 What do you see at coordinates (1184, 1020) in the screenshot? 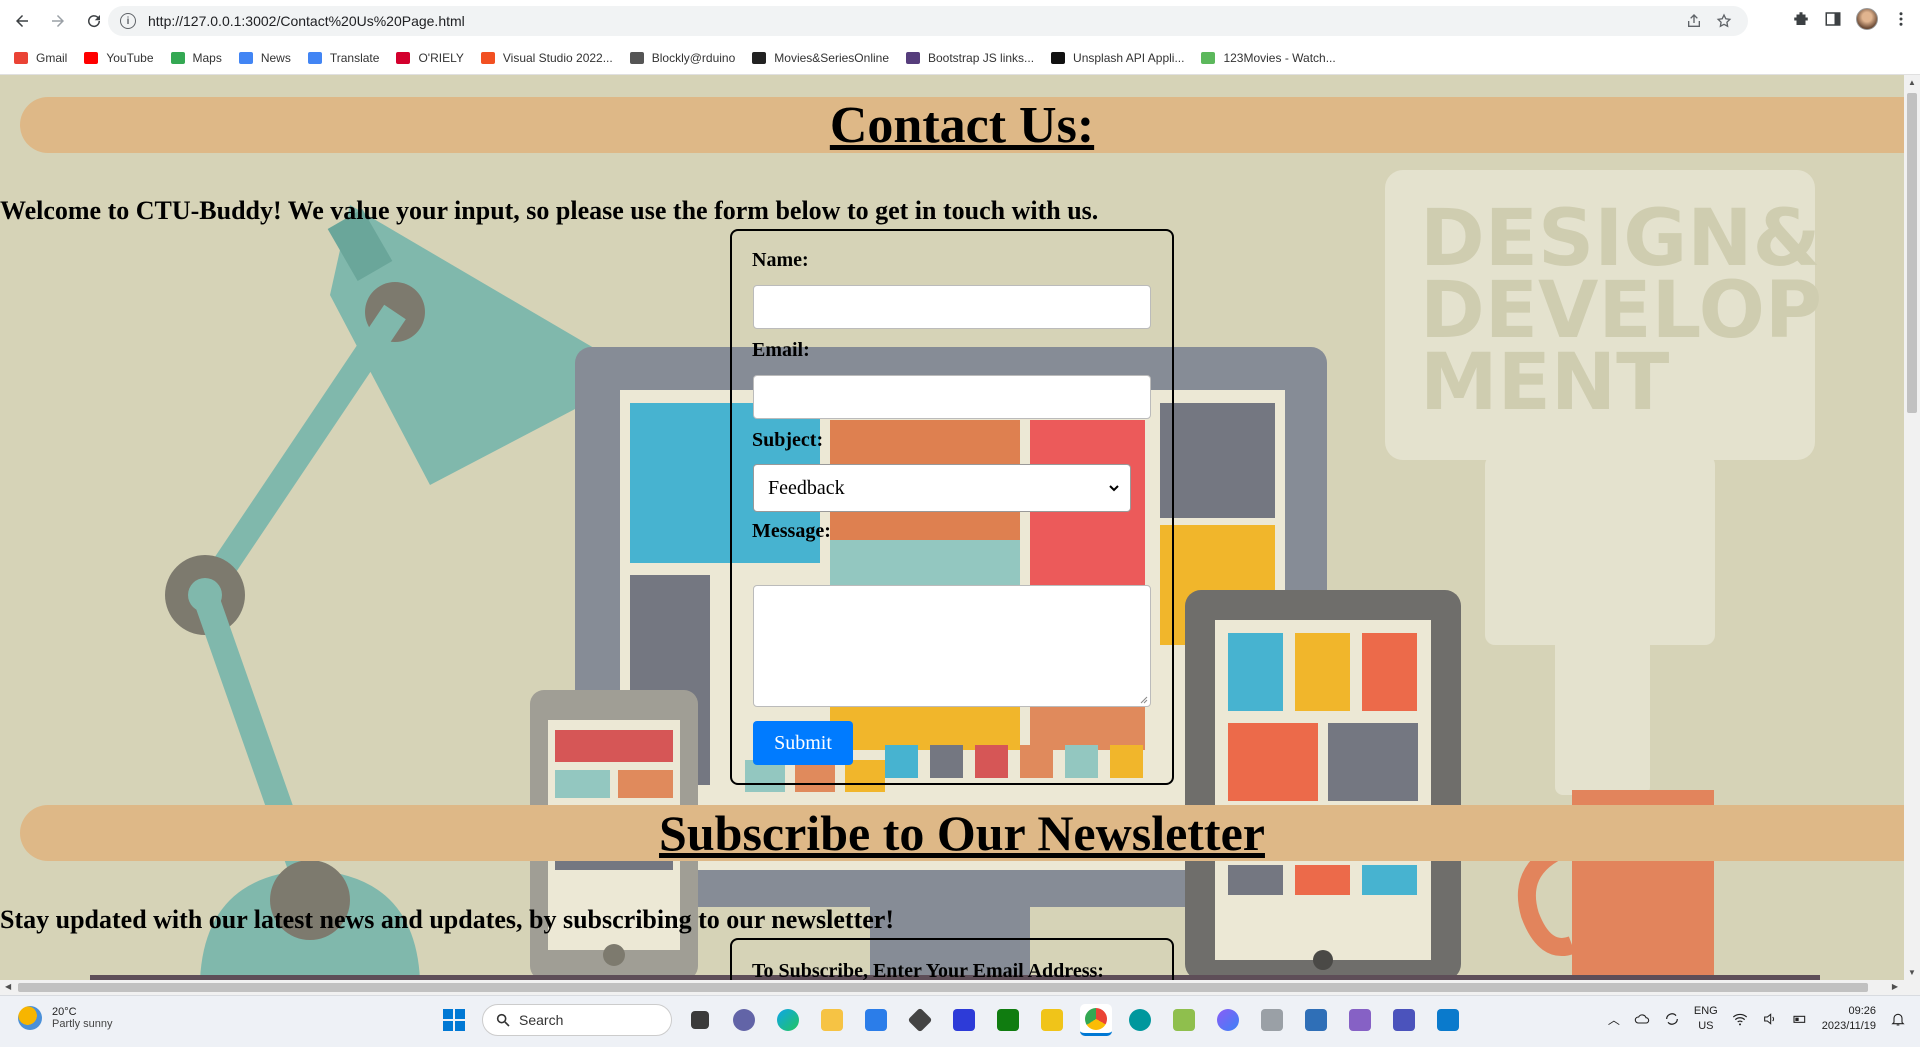
I see `notepad-icon` at bounding box center [1184, 1020].